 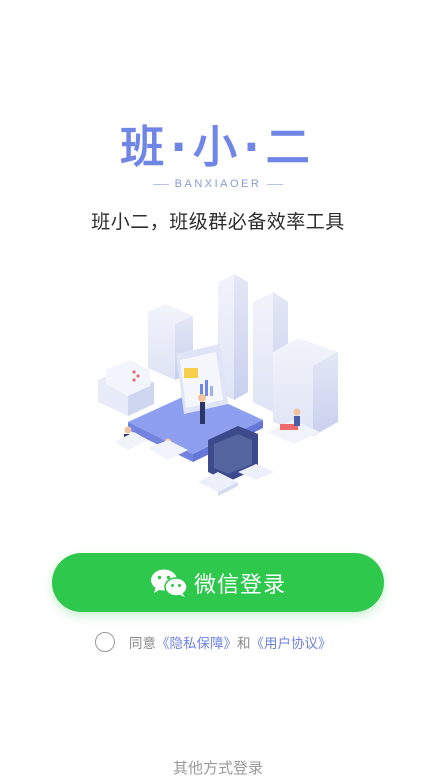 I want to click on logo-divider-left, so click(x=160, y=184).